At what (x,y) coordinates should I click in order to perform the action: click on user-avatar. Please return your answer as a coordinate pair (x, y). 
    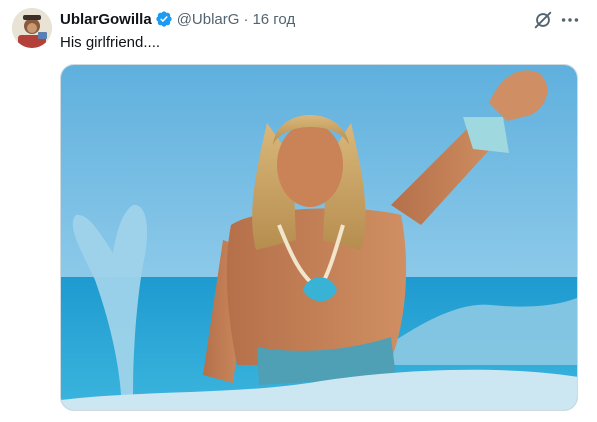
    Looking at the image, I should click on (32, 28).